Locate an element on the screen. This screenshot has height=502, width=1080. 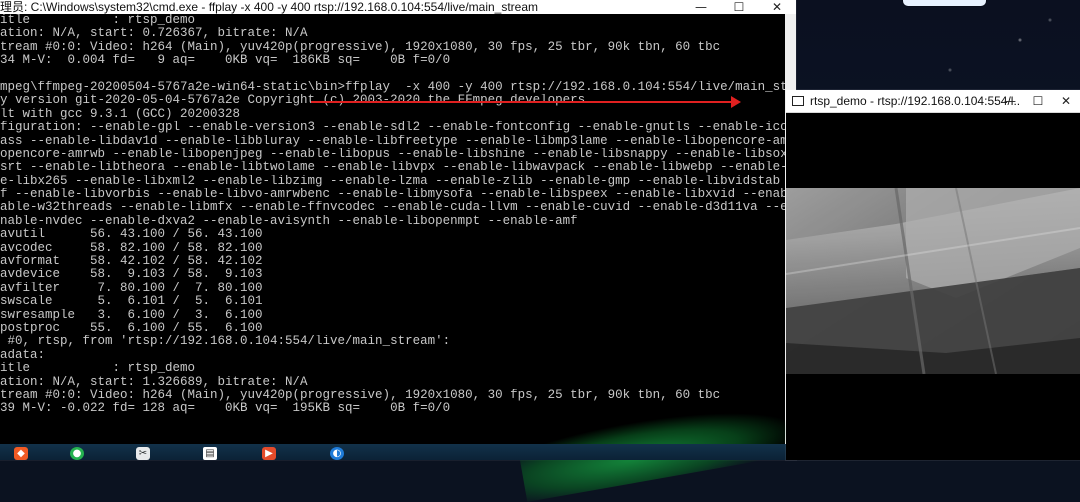
annotation-underline is located at coordinates (521, 102).